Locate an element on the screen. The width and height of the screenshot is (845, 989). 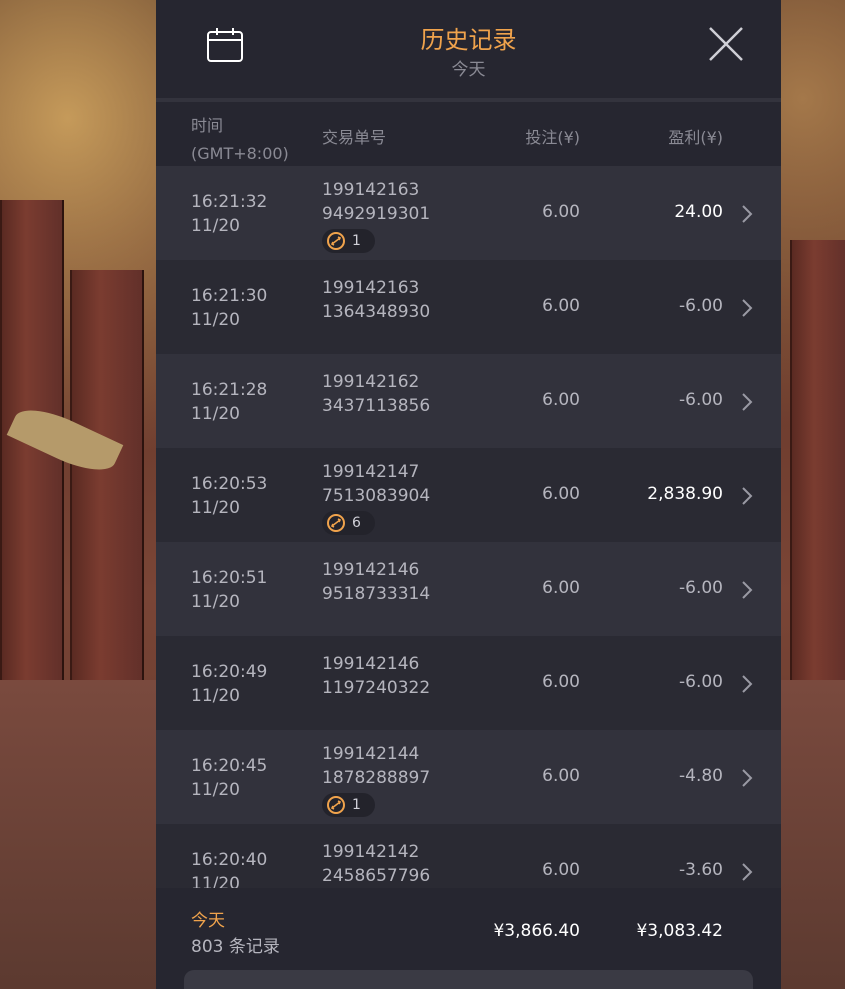
row-time-value: 16:20:53 is located at coordinates (229, 484).